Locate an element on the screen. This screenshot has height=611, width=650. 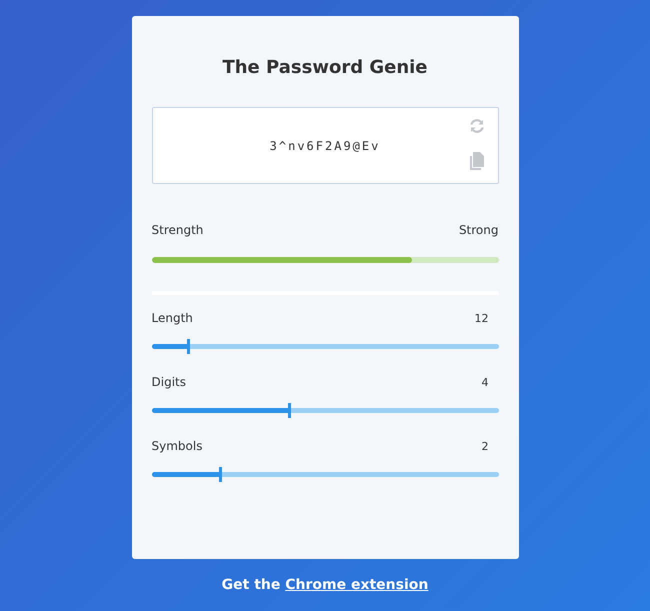
password-text: 3^nv6F2A9@Ev is located at coordinates (325, 145).